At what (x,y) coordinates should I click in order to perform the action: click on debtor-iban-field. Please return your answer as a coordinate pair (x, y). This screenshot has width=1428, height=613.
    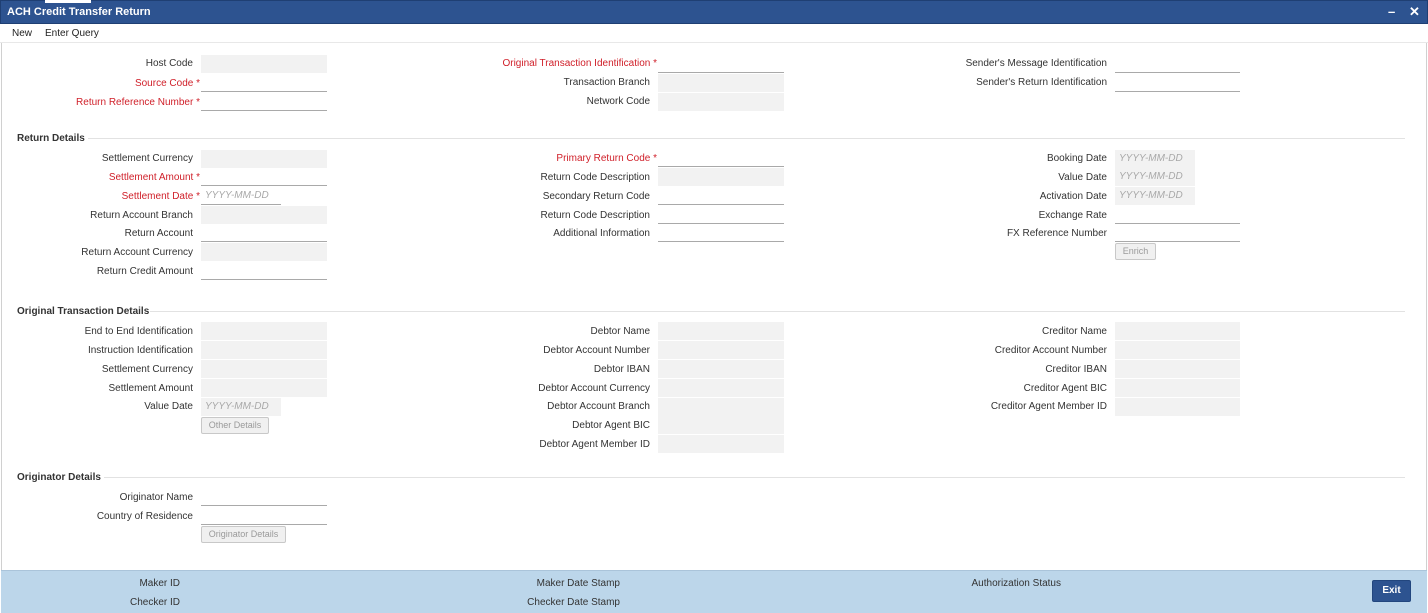
    Looking at the image, I should click on (721, 369).